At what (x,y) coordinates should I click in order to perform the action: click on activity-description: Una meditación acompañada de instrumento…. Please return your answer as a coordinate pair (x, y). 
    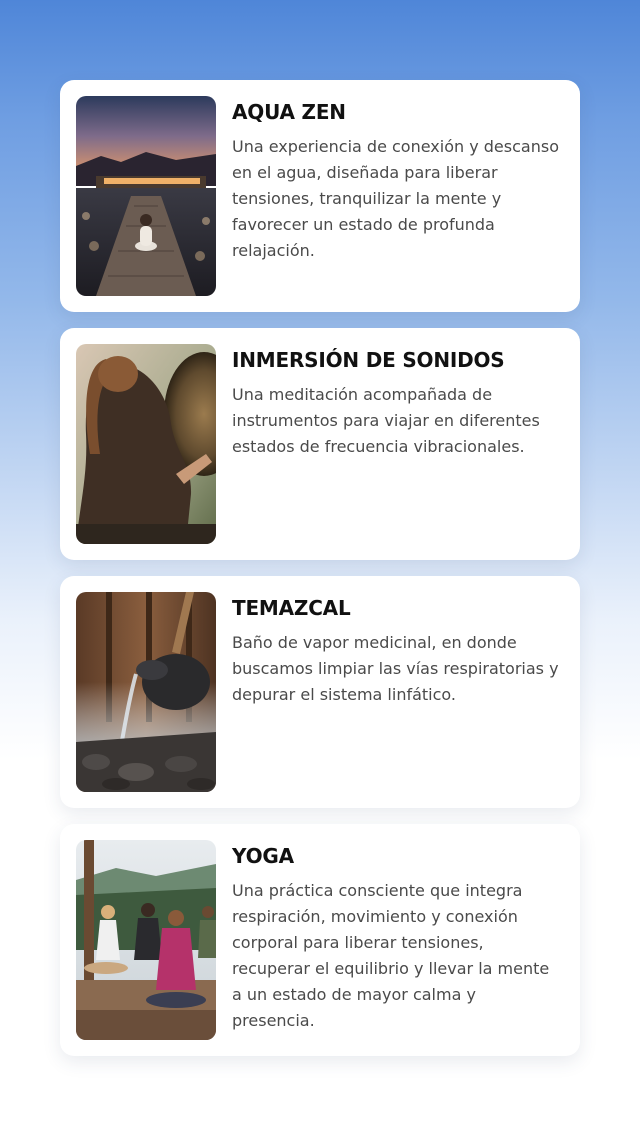
    Looking at the image, I should click on (386, 420).